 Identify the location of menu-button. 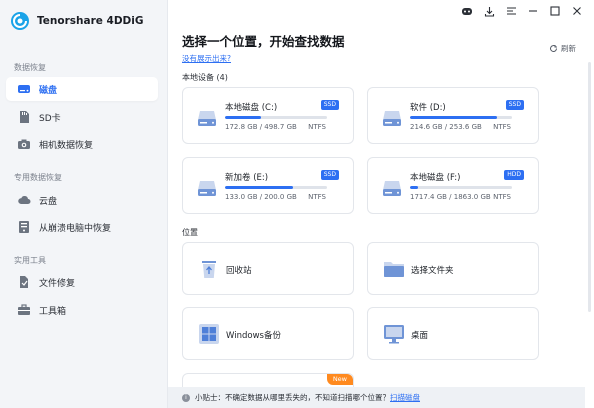
(511, 11).